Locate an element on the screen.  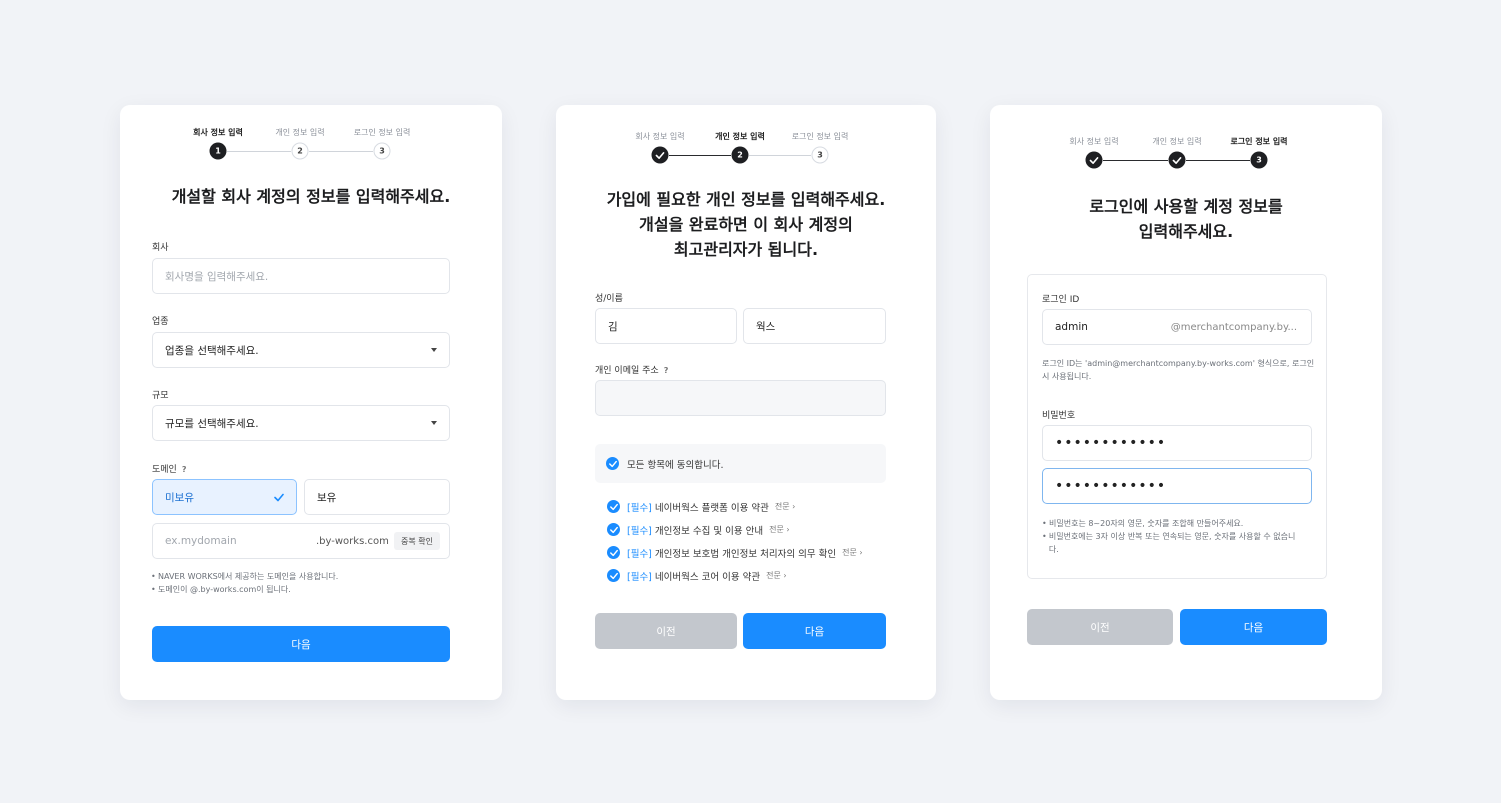
page-title-line: 로그인에 사용할 계정 정보를 is located at coordinates (1186, 206).